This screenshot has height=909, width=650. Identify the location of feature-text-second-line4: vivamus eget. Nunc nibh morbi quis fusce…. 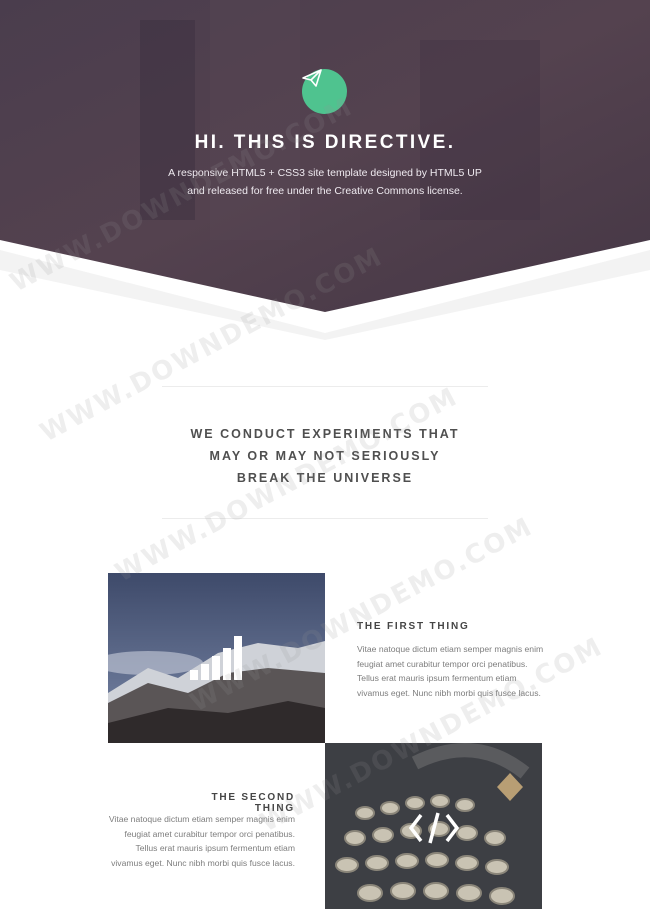
(203, 862).